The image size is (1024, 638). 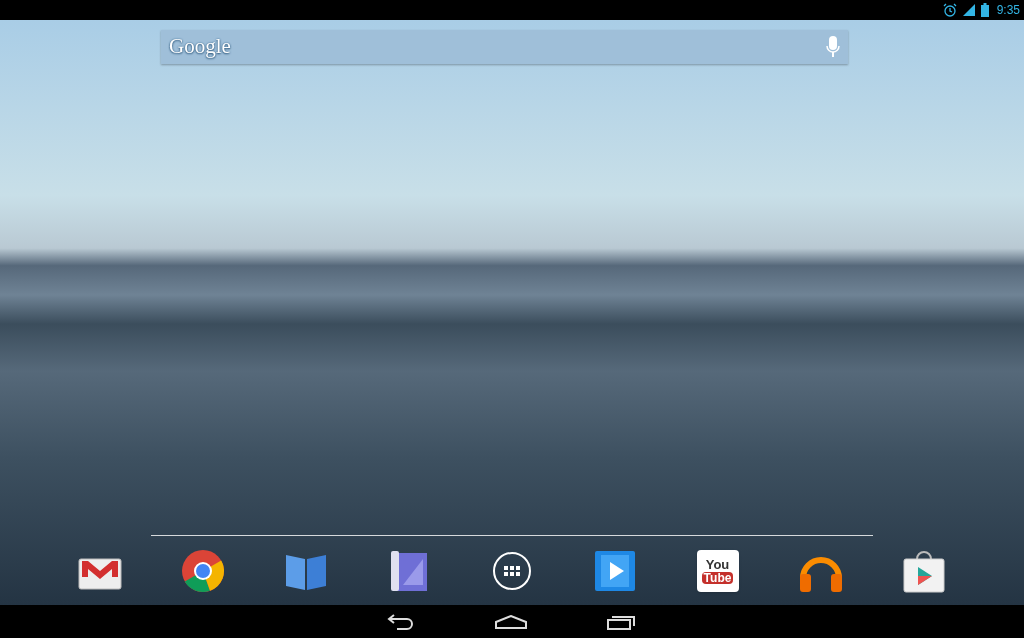 I want to click on magazine-icon, so click(x=408, y=570).